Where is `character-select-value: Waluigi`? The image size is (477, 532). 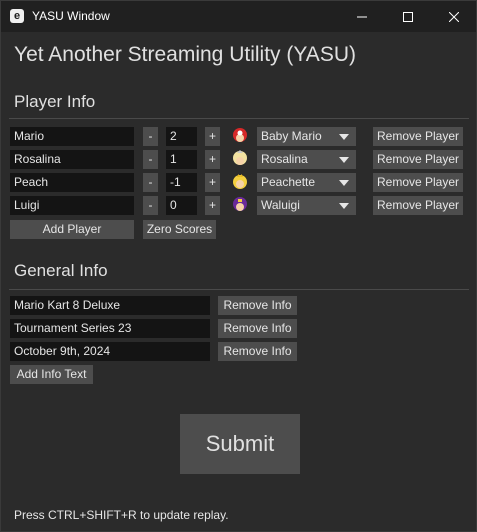
character-select-value: Waluigi is located at coordinates (280, 205).